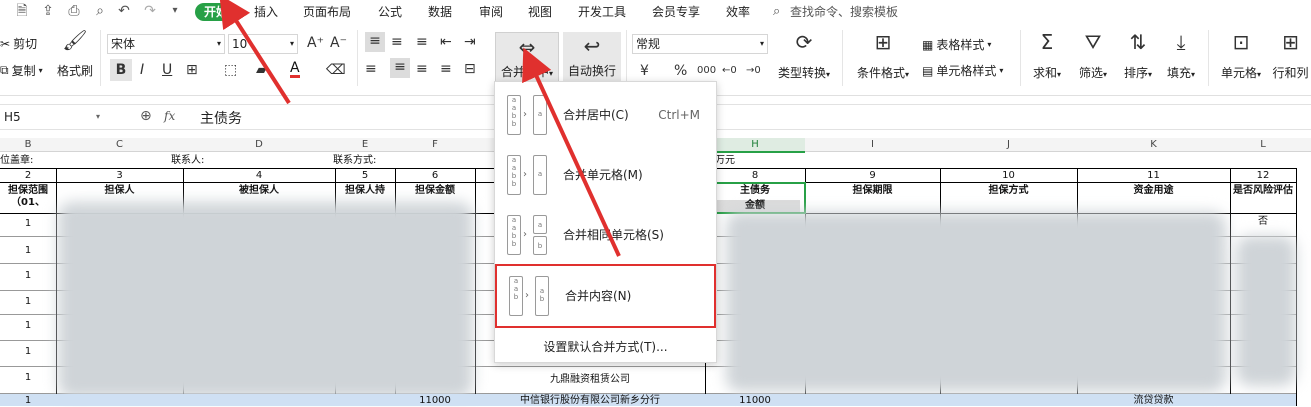  What do you see at coordinates (755, 176) in the screenshot?
I see `col-number: 8` at bounding box center [755, 176].